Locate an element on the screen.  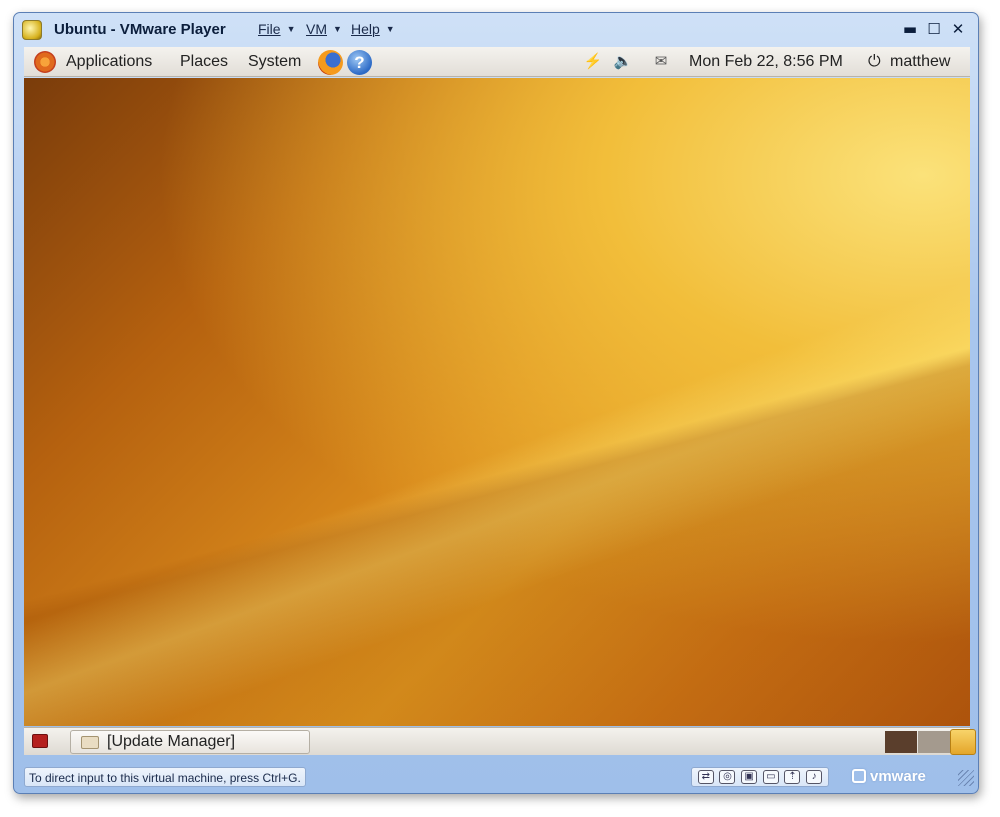
menu-help-label: Help is located at coordinates (365, 29).